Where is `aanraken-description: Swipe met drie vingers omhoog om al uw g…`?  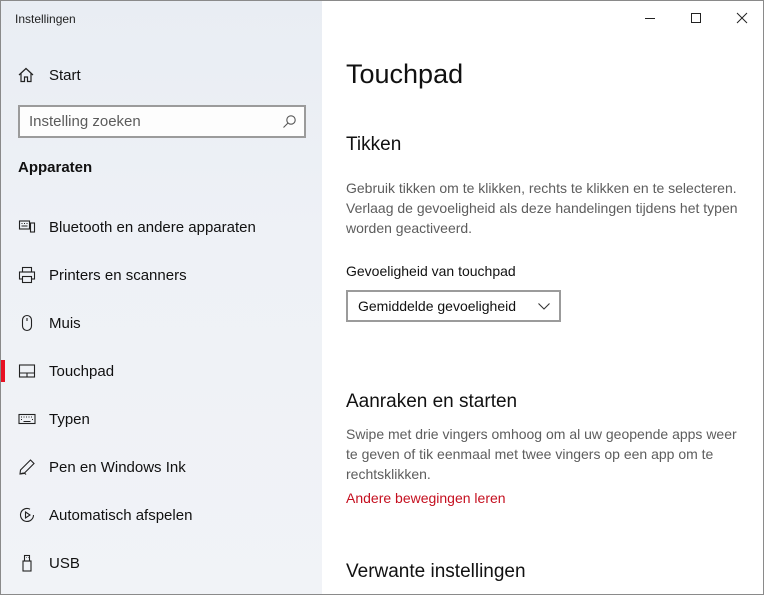 aanraken-description: Swipe met drie vingers omhoog om al uw g… is located at coordinates (541, 454).